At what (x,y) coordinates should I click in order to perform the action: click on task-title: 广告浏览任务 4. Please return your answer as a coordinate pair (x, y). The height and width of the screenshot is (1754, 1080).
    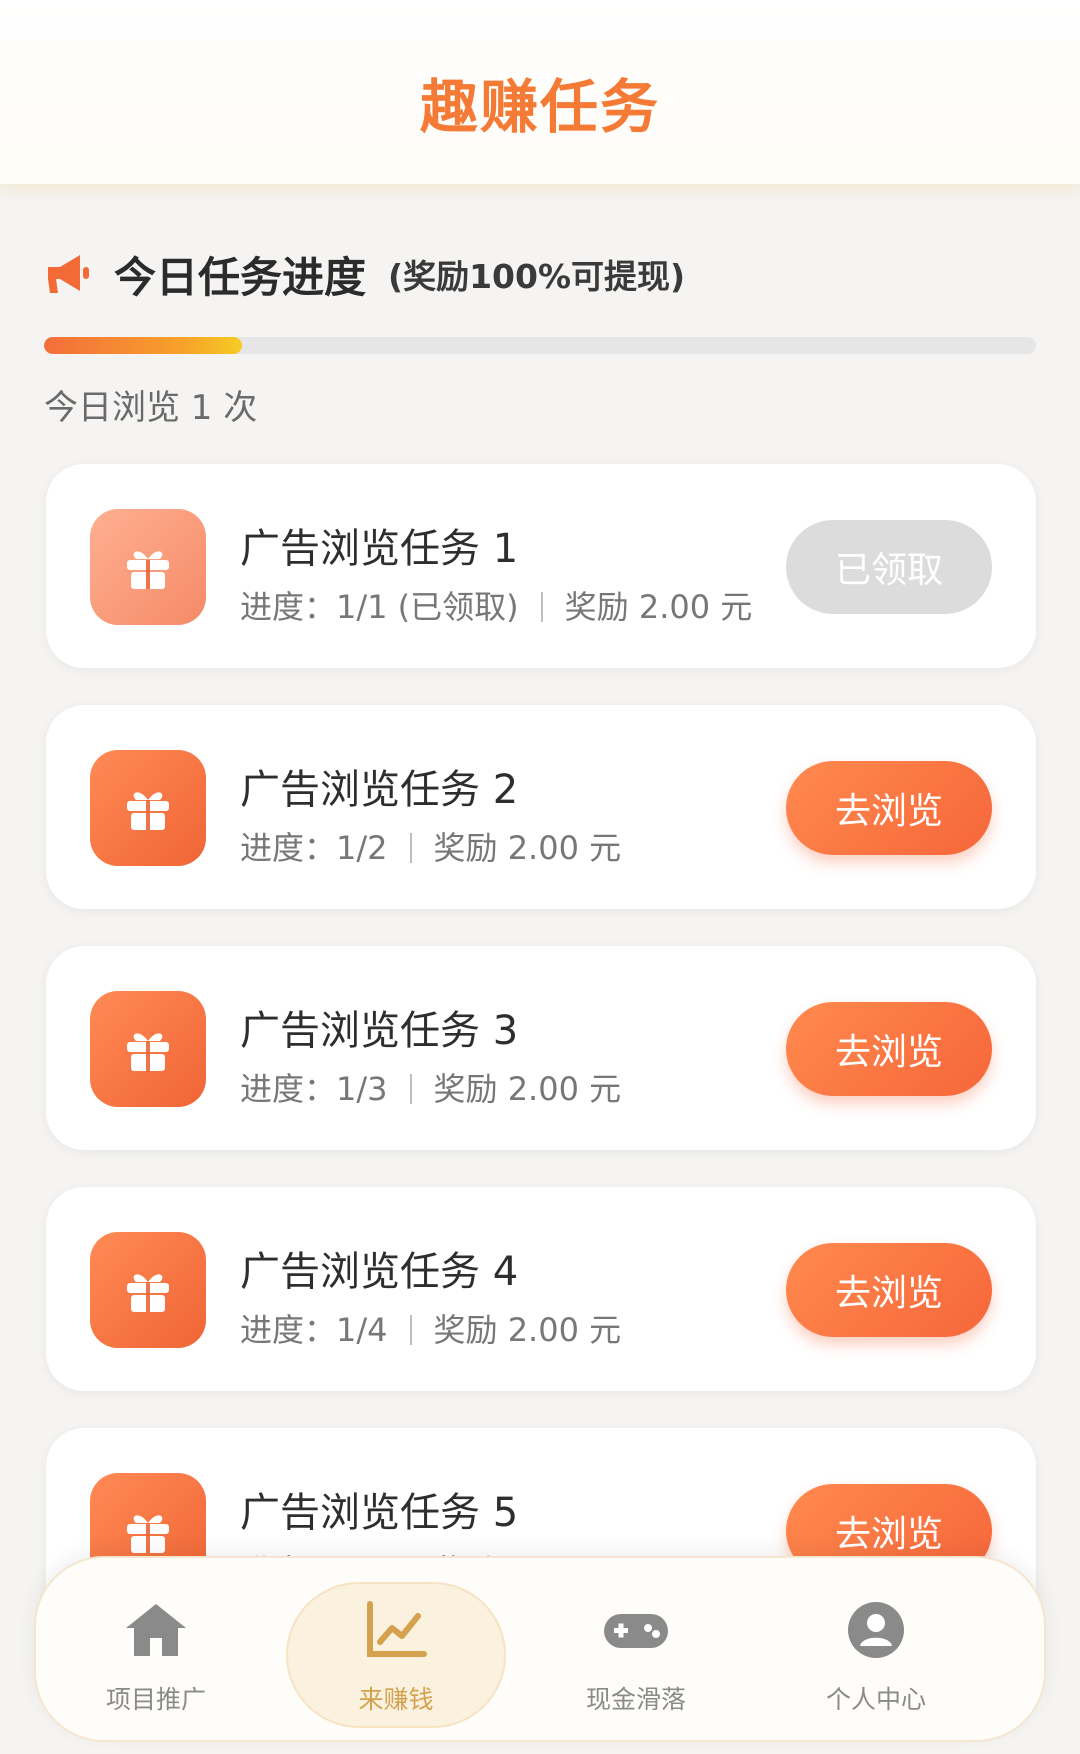
    Looking at the image, I should click on (379, 1272).